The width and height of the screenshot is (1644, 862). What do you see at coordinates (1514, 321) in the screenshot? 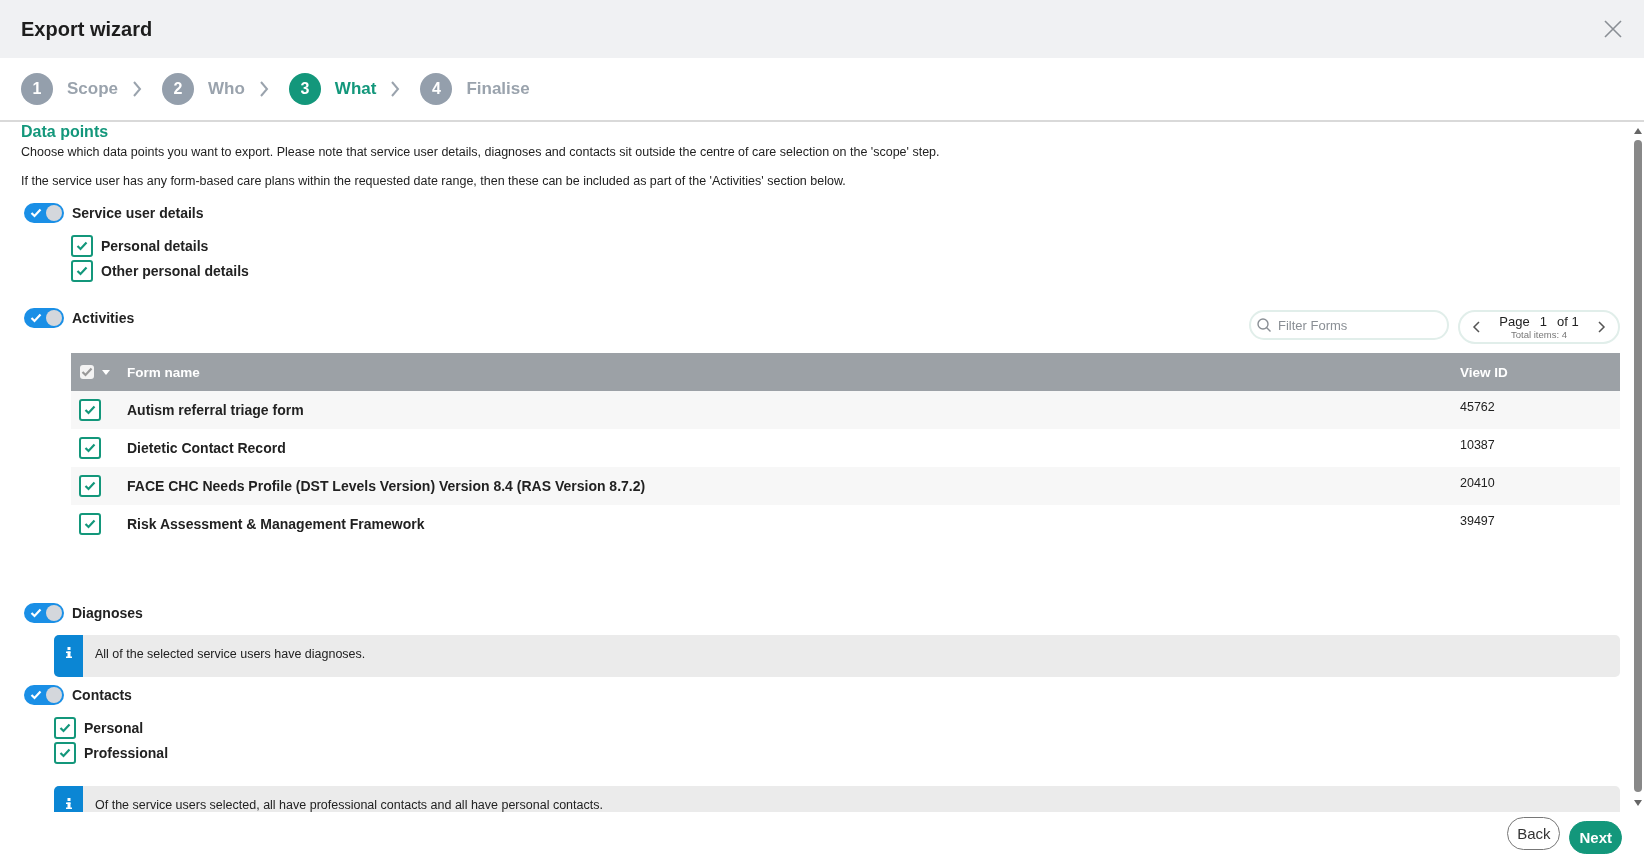
I see `page-label: Page` at bounding box center [1514, 321].